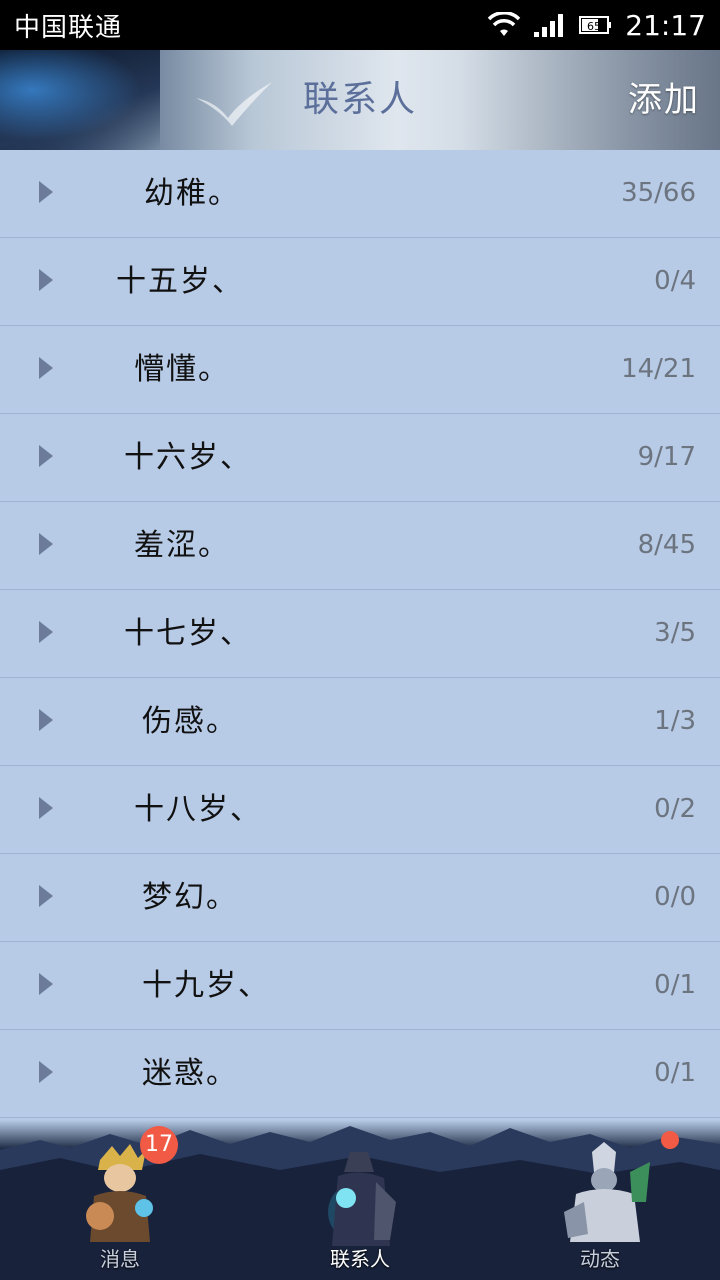 The width and height of the screenshot is (720, 1280). Describe the element at coordinates (675, 721) in the screenshot. I see `group-count: 1/3` at that location.